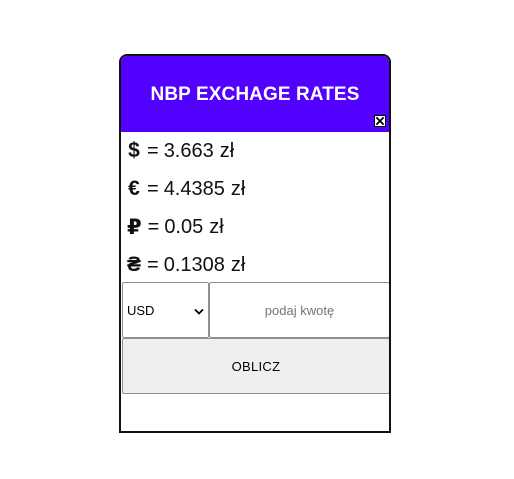  Describe the element at coordinates (257, 265) in the screenshot. I see `rate-row-uah: ₴ = 0.1308 zł` at that location.